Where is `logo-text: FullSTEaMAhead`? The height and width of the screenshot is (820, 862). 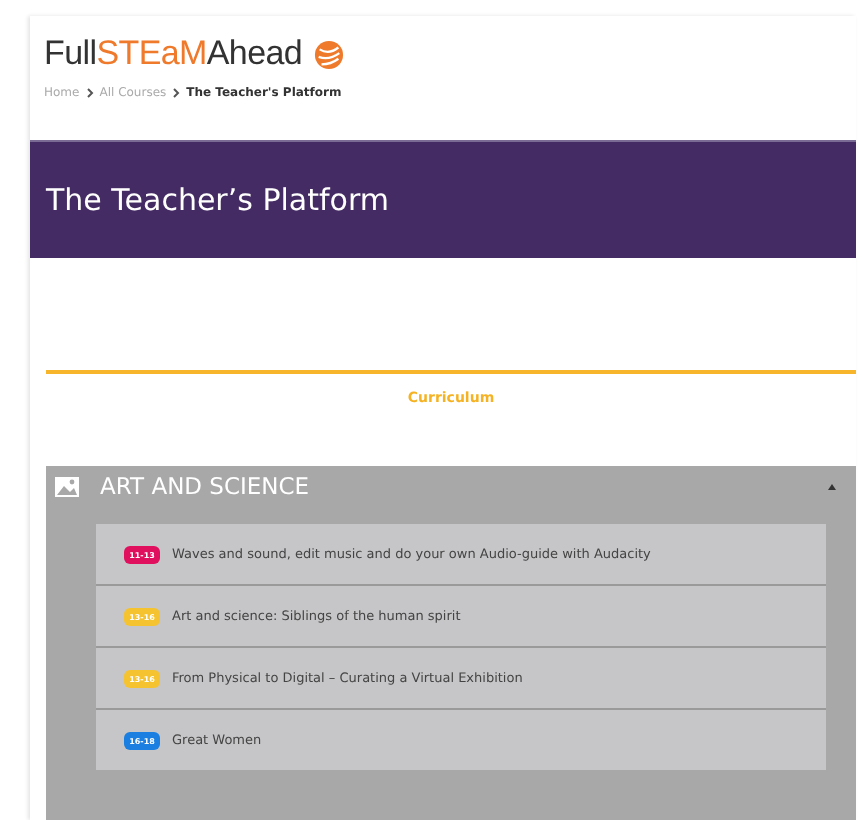
logo-text: FullSTEaMAhead is located at coordinates (173, 54).